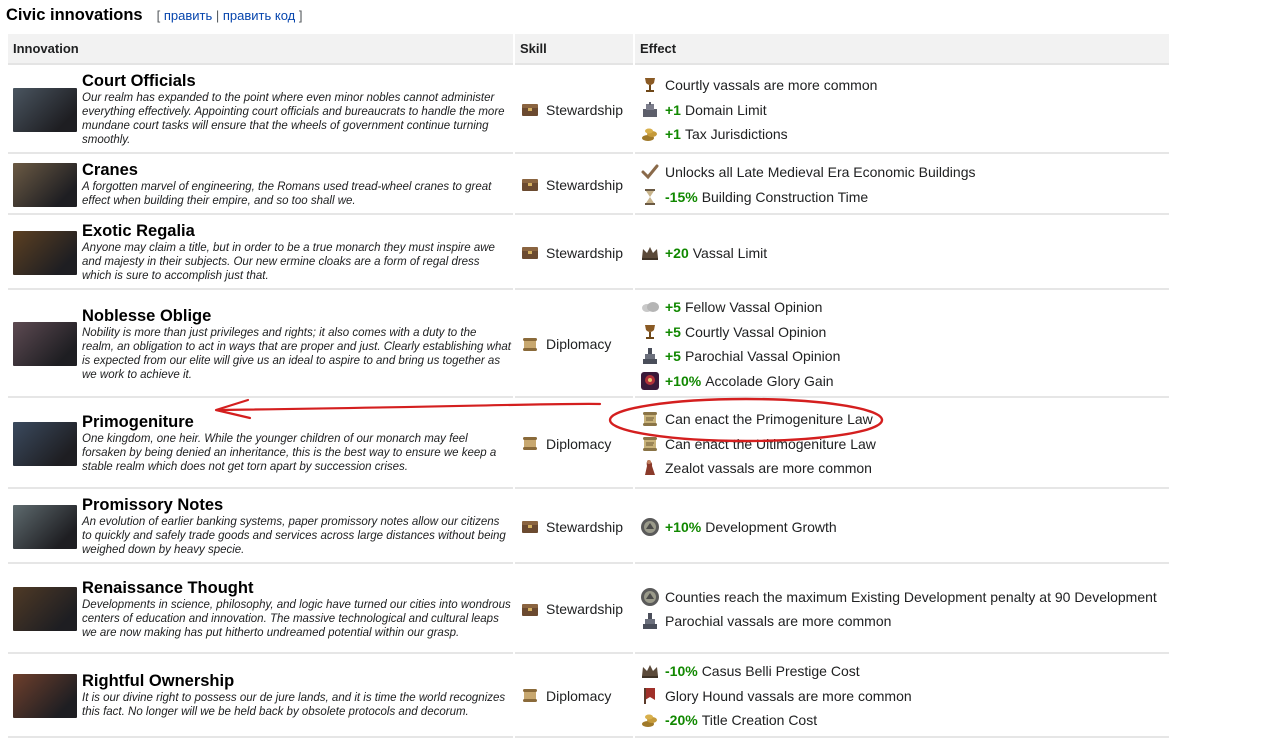  I want to click on effect-line: Zealot vassals are more common, so click(904, 468).